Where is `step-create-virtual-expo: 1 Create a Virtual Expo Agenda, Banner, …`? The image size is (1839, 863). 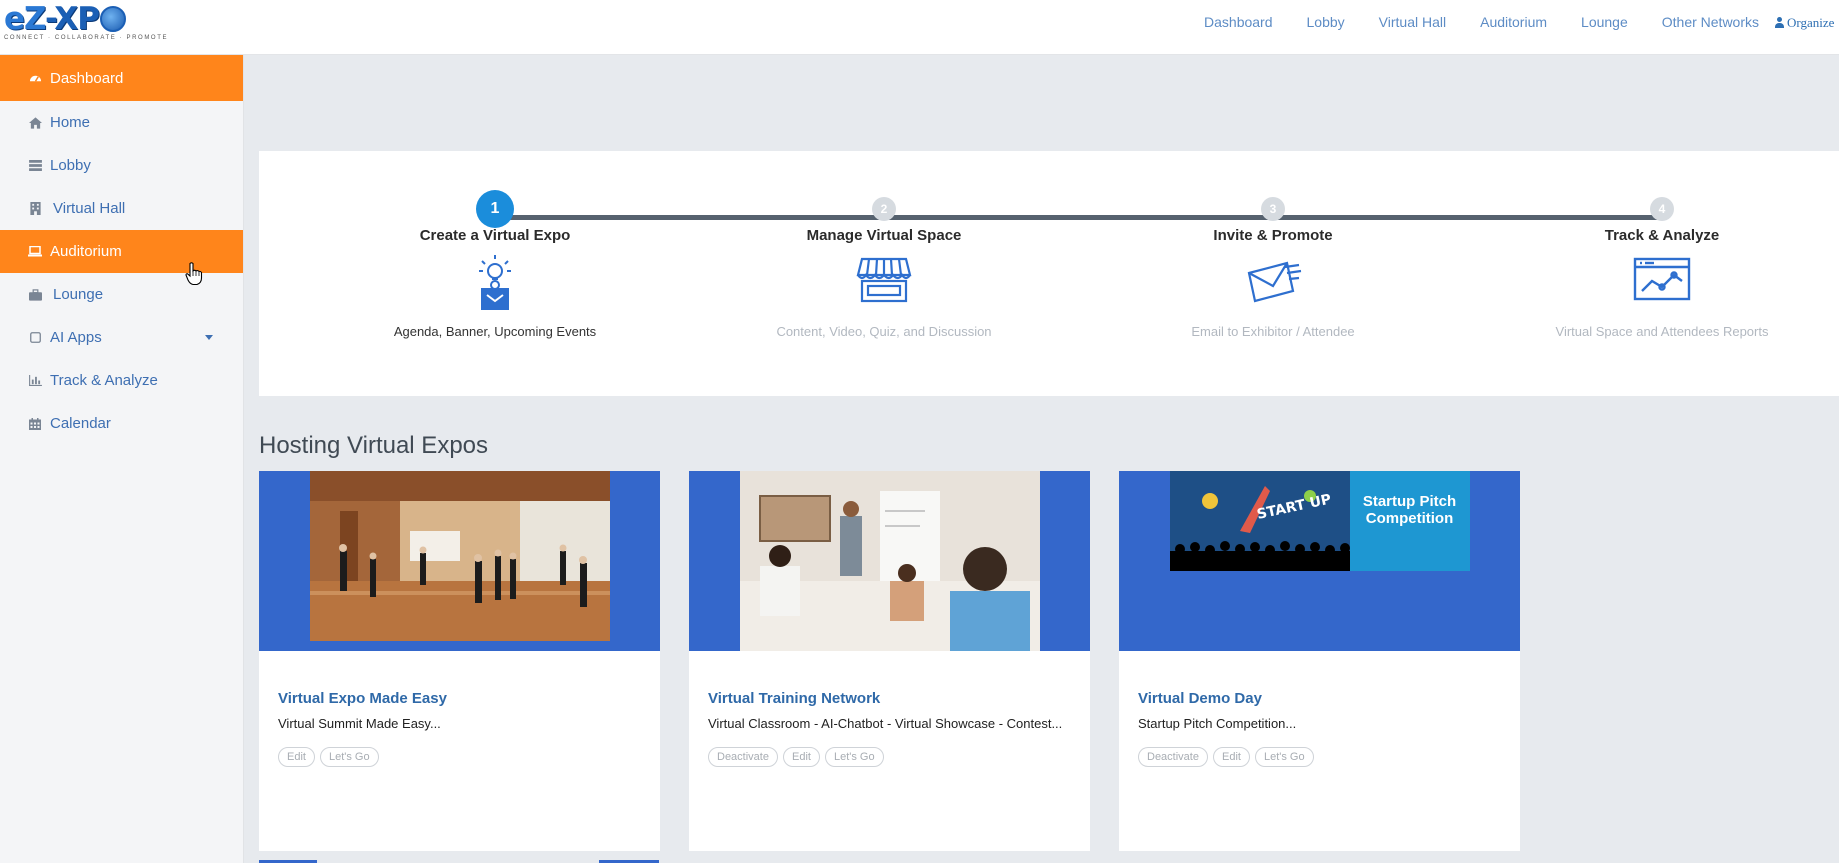
step-create-virtual-expo: 1 Create a Virtual Expo Agenda, Banner, … is located at coordinates (495, 264).